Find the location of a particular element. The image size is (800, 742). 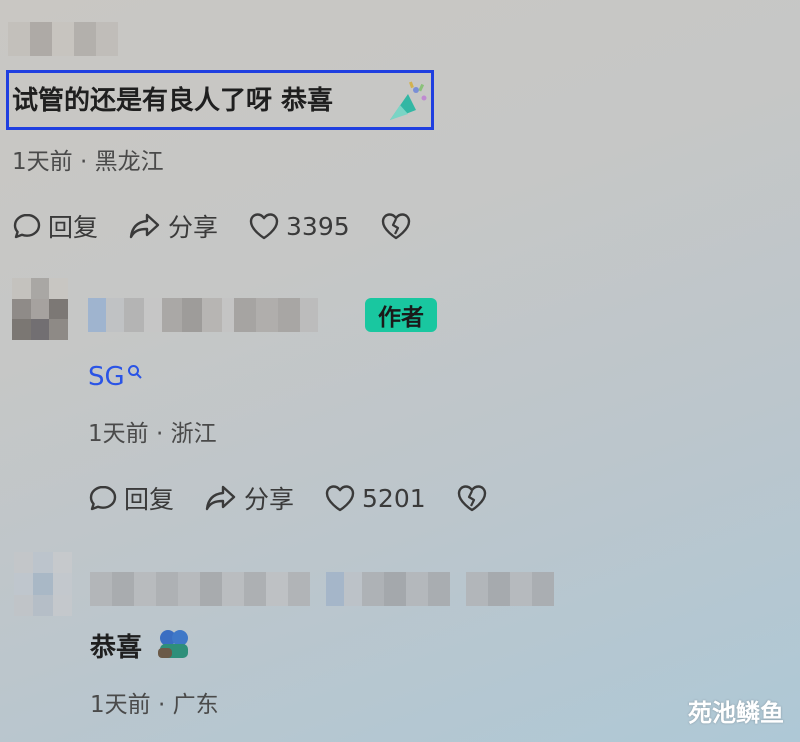

comment-meta: 1天前 · 广东 is located at coordinates (154, 705).